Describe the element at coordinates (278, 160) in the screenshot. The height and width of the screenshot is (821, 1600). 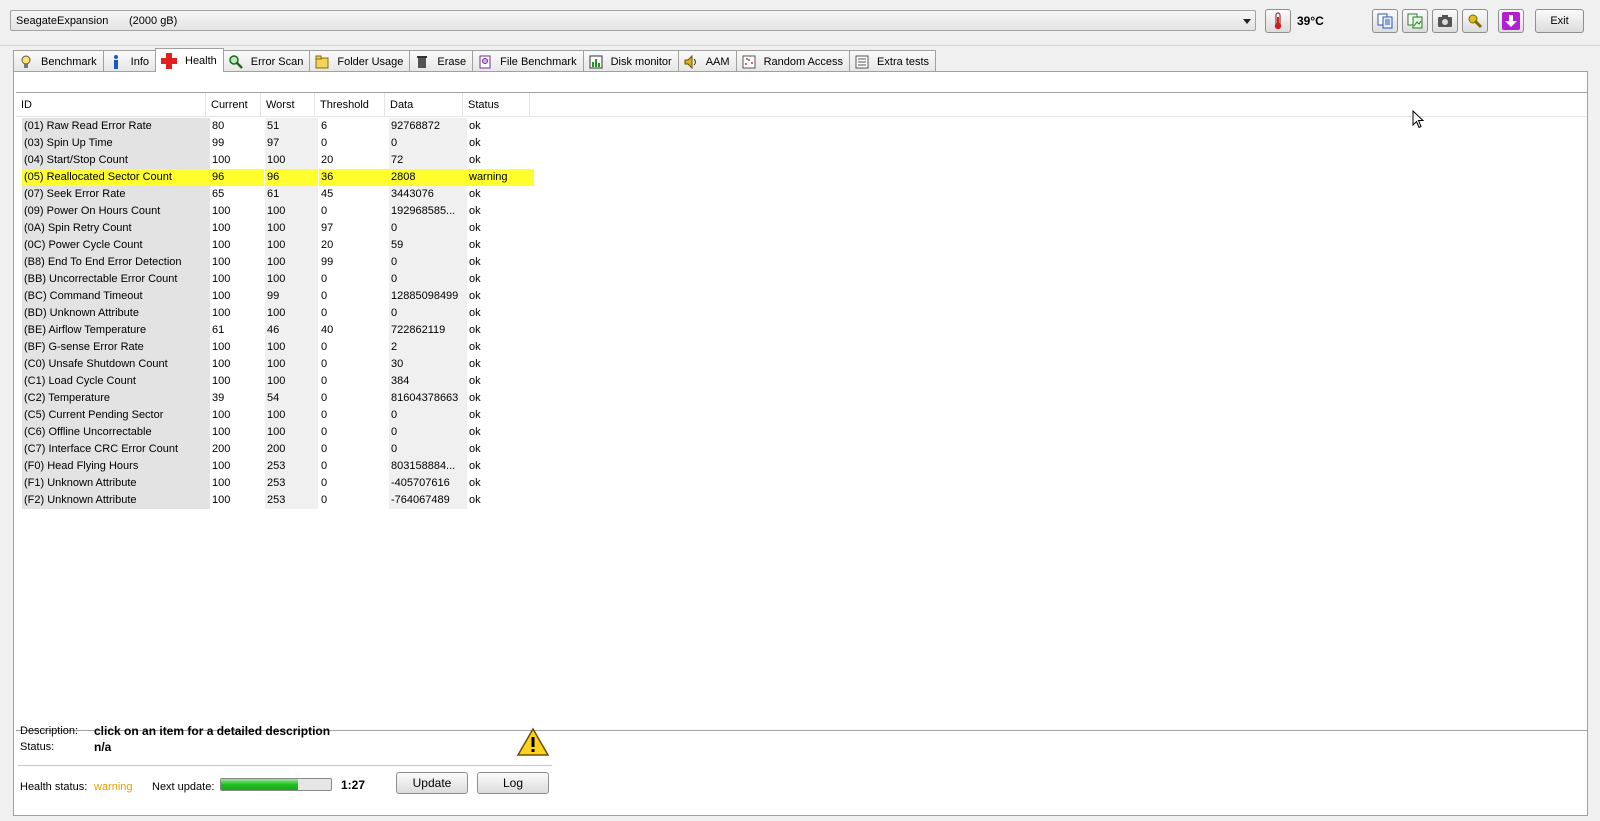
I see `table-row: (04) Start/Stop Count 100 100 20 72 ok` at that location.